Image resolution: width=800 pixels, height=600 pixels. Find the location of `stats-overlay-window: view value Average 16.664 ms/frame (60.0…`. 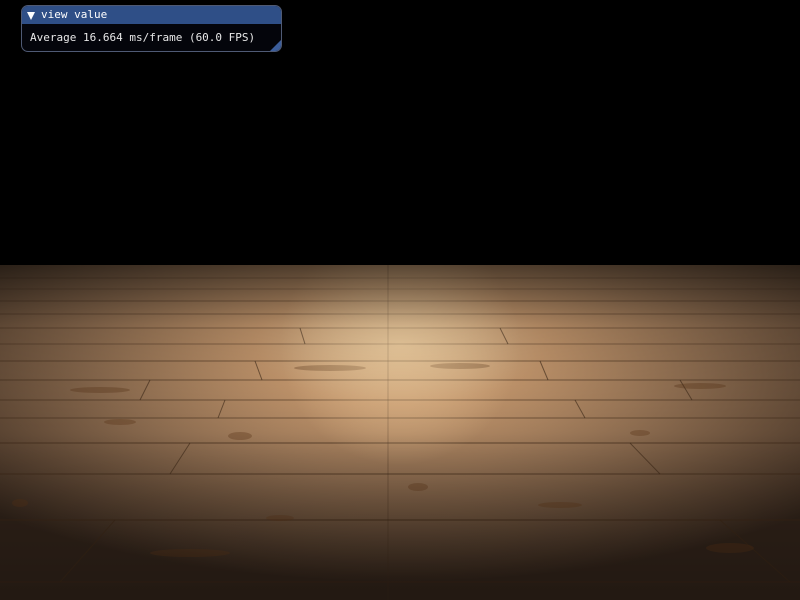

stats-overlay-window: view value Average 16.664 ms/frame (60.0… is located at coordinates (151, 28).